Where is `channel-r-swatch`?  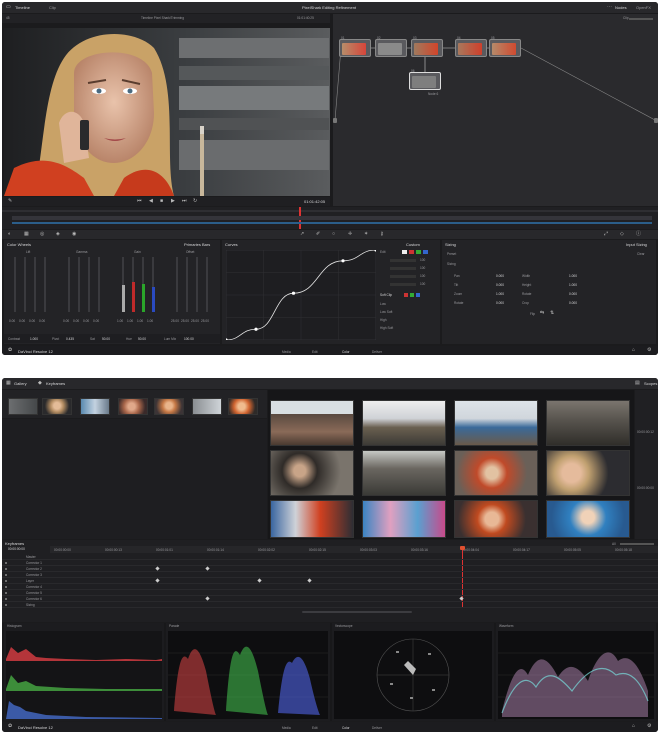
channel-r-swatch is located at coordinates (411, 252).